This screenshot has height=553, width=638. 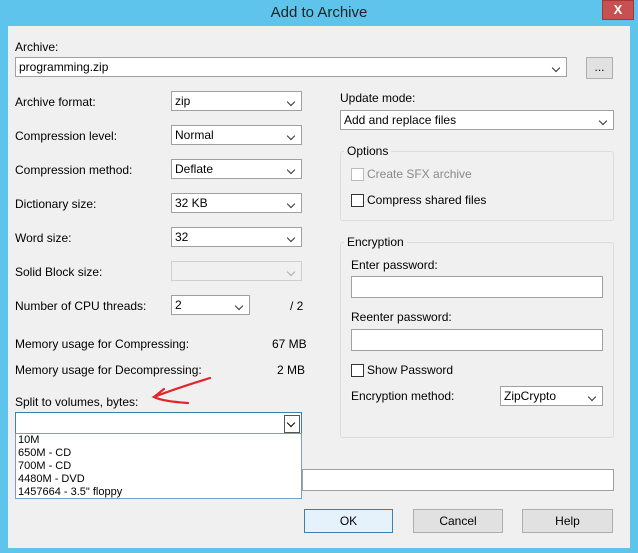 I want to click on window-title: Add to Archive, so click(x=319, y=12).